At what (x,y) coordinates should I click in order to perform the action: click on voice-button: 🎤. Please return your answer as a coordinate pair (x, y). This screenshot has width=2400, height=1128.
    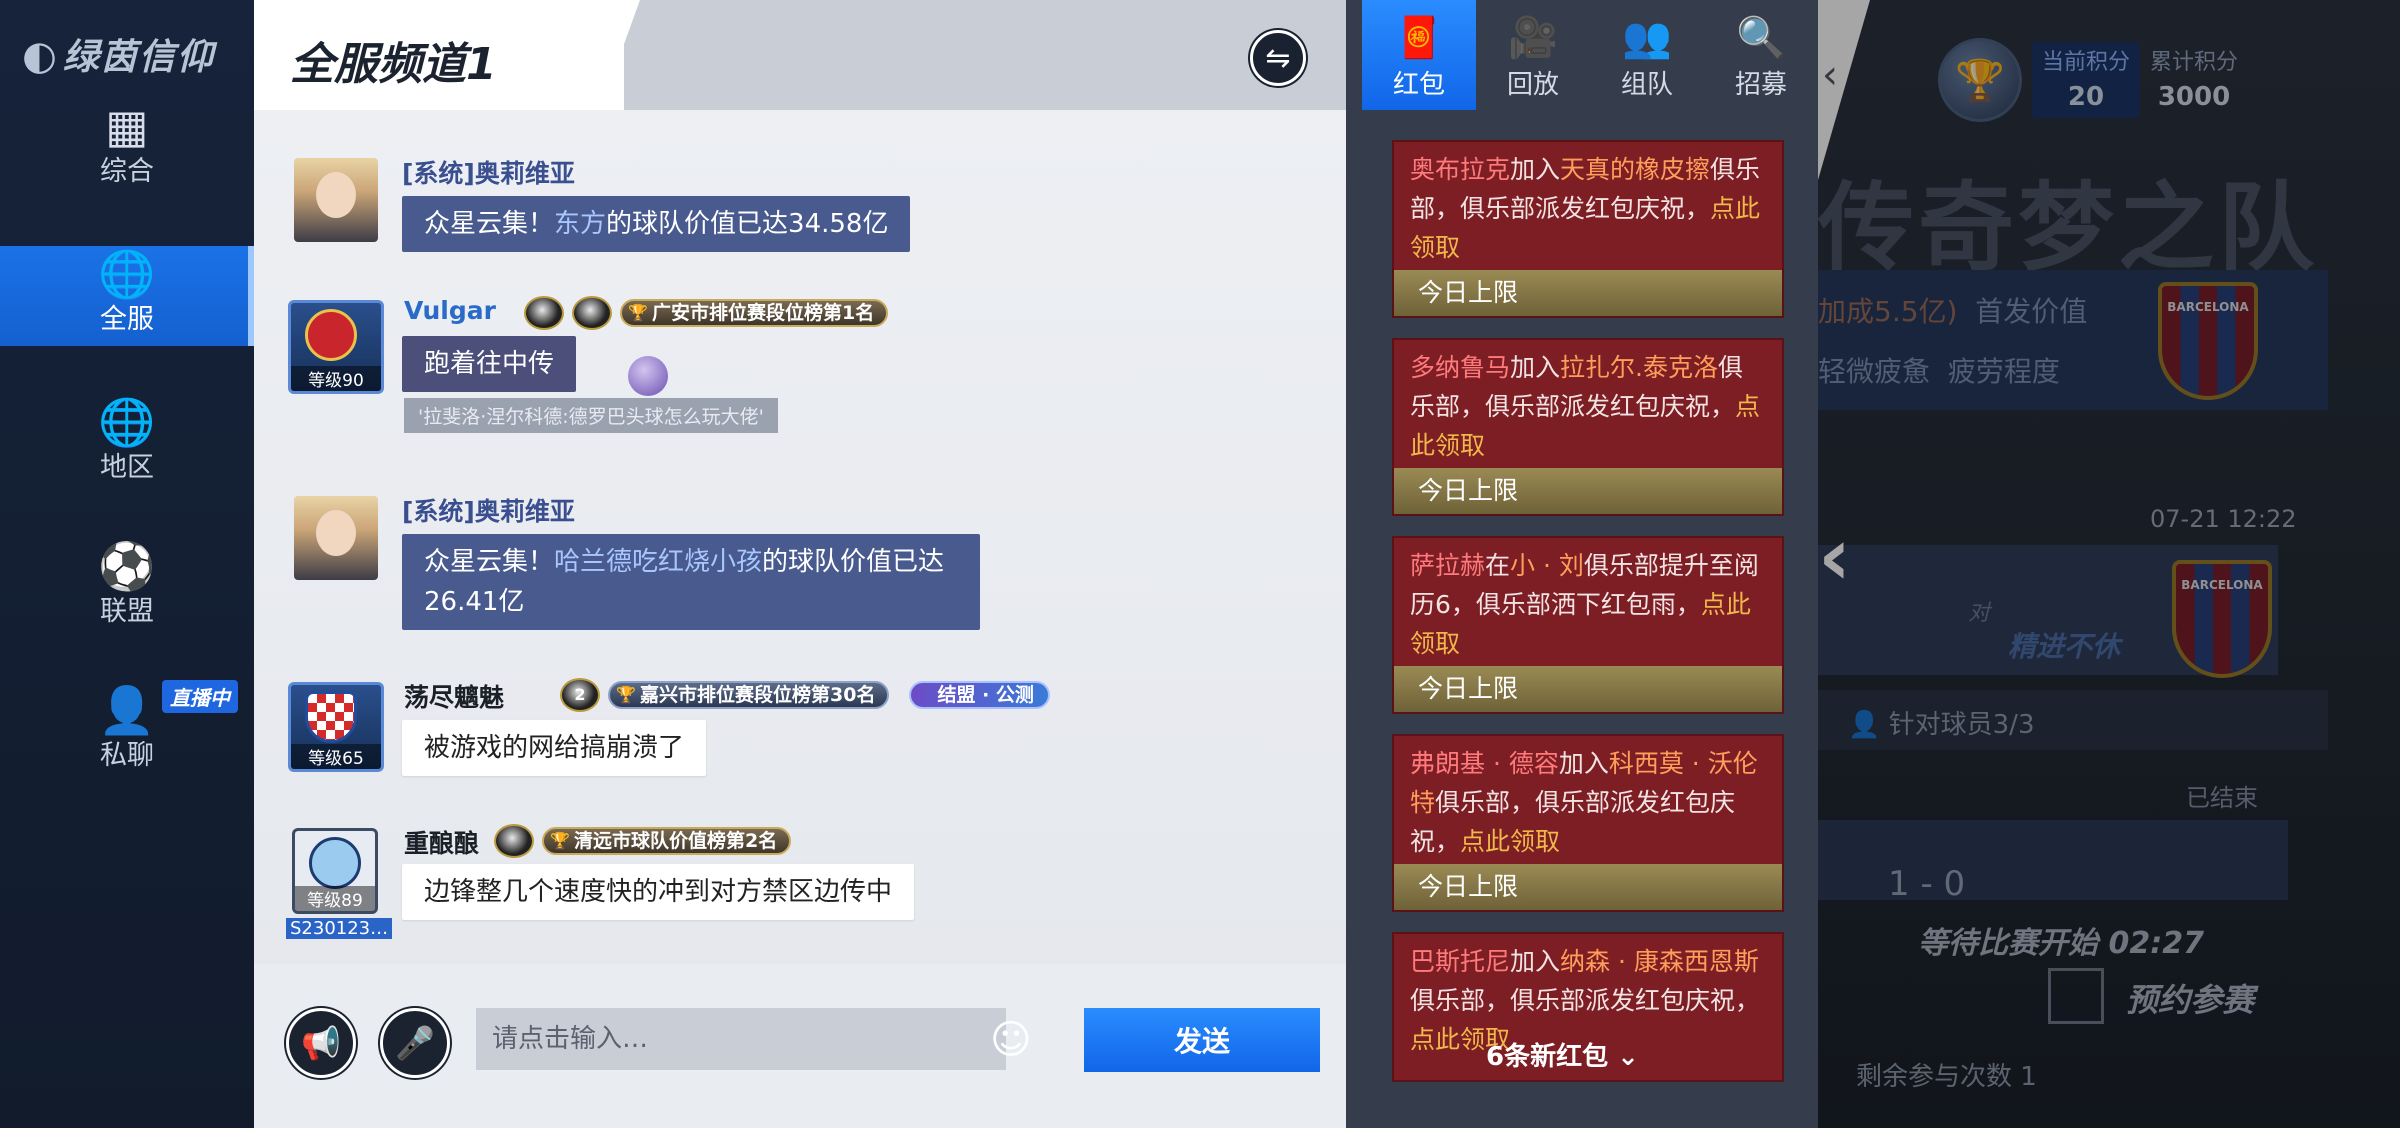
    Looking at the image, I should click on (415, 1043).